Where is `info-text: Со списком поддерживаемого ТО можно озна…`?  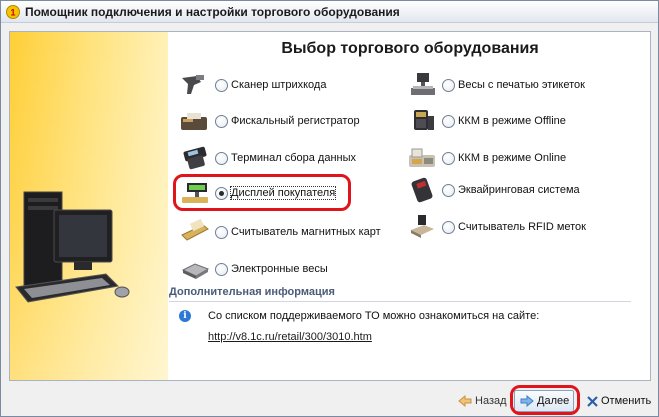 info-text: Со списком поддерживаемого ТО можно озна… is located at coordinates (374, 316).